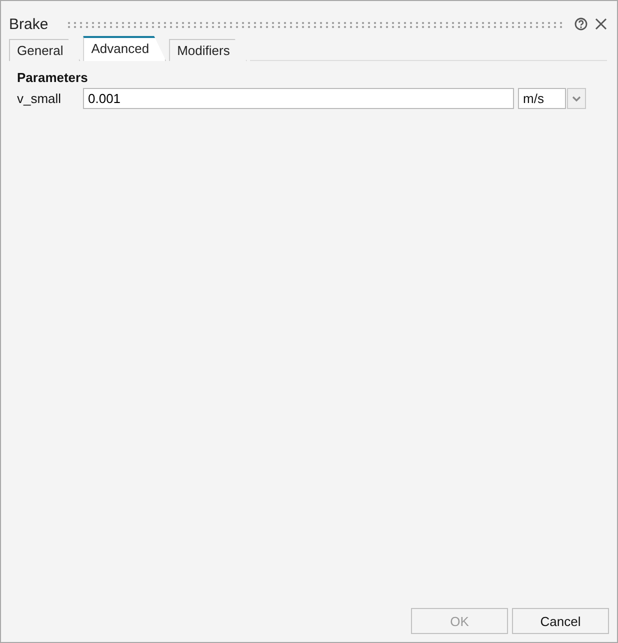 This screenshot has height=643, width=618. What do you see at coordinates (28, 24) in the screenshot?
I see `window-title: Brake` at bounding box center [28, 24].